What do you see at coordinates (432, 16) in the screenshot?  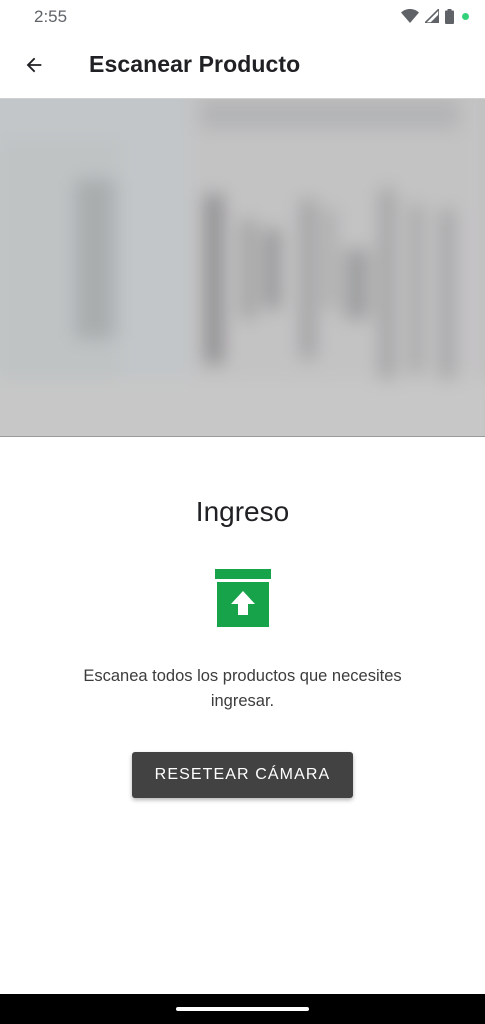 I see `signal-icon` at bounding box center [432, 16].